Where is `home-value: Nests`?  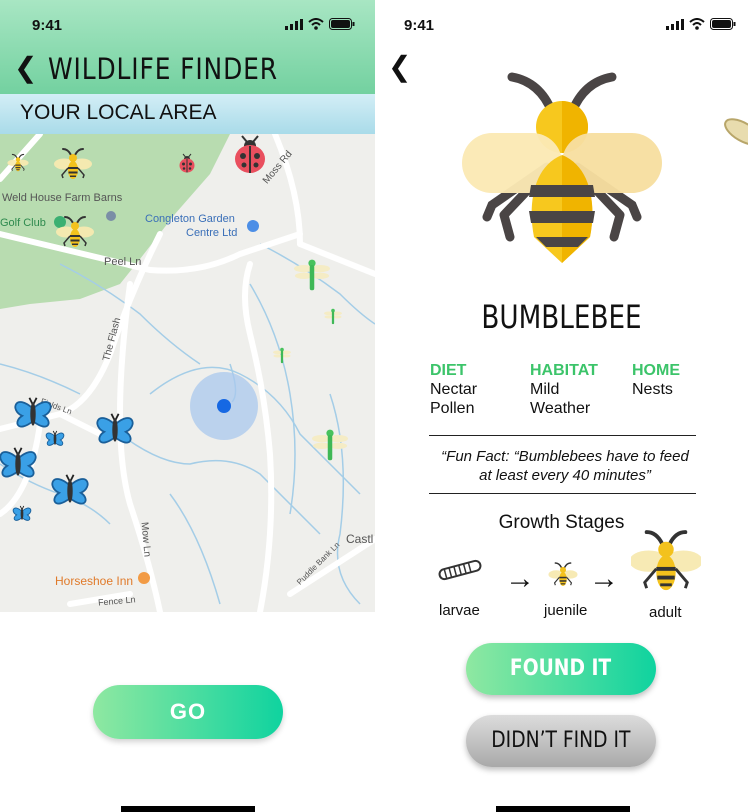
home-value: Nests is located at coordinates (652, 389).